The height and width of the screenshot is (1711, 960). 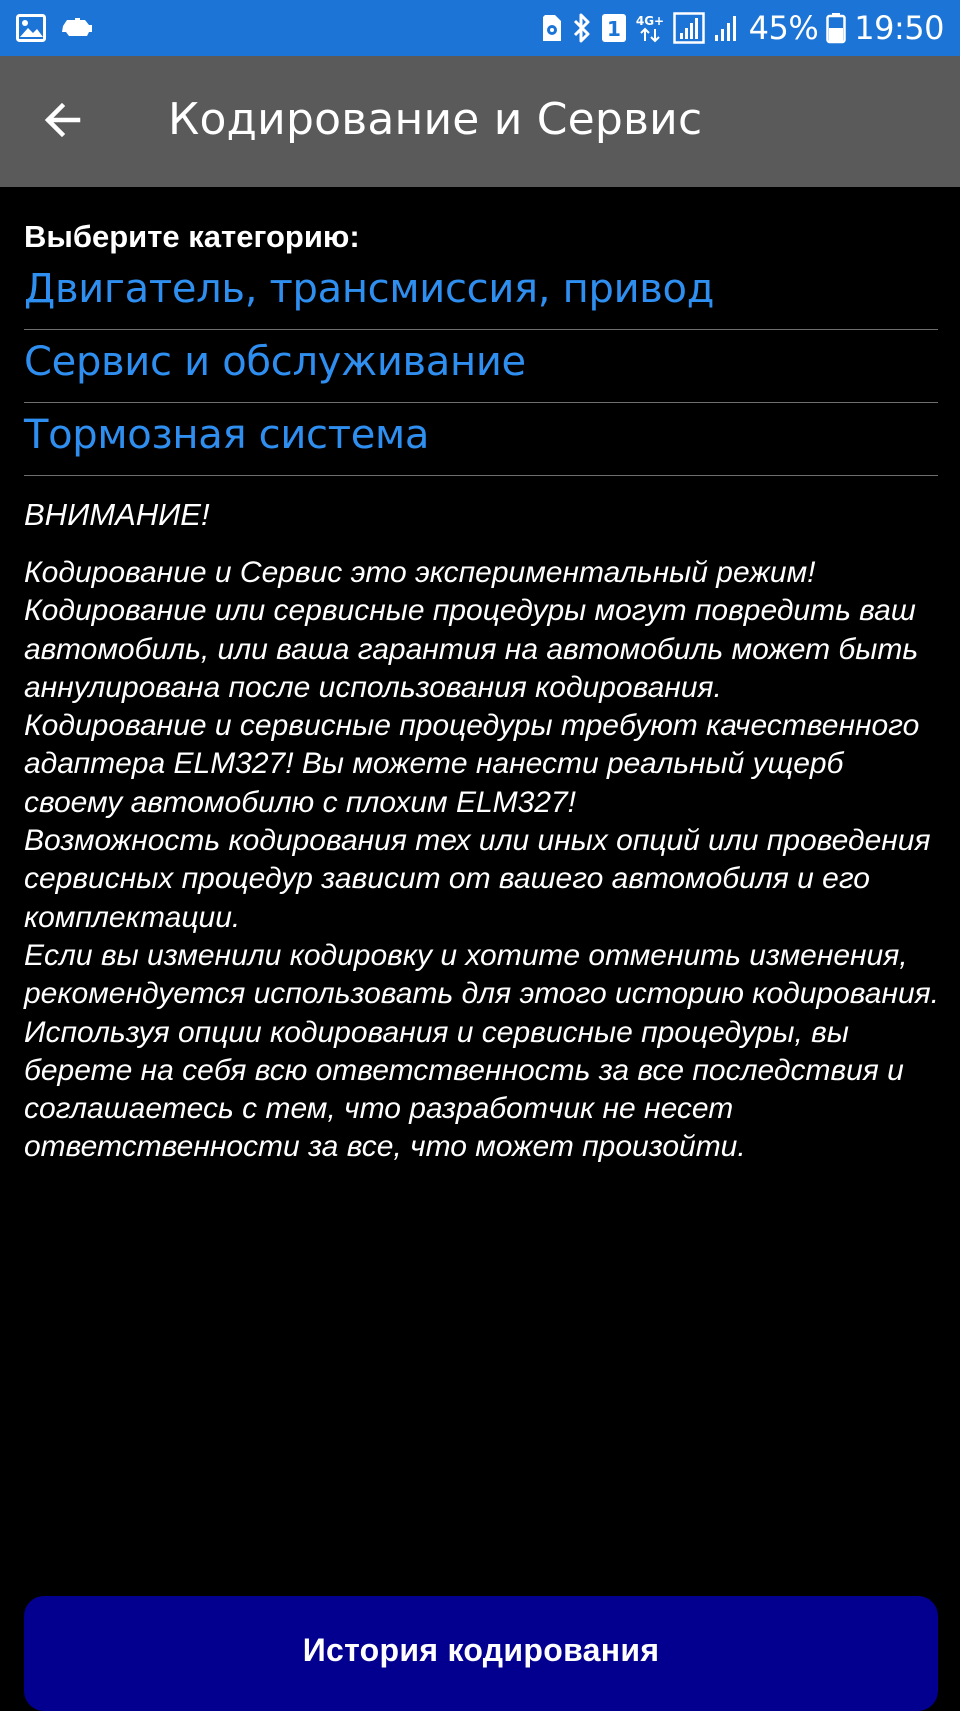 What do you see at coordinates (836, 28) in the screenshot?
I see `battery-icon` at bounding box center [836, 28].